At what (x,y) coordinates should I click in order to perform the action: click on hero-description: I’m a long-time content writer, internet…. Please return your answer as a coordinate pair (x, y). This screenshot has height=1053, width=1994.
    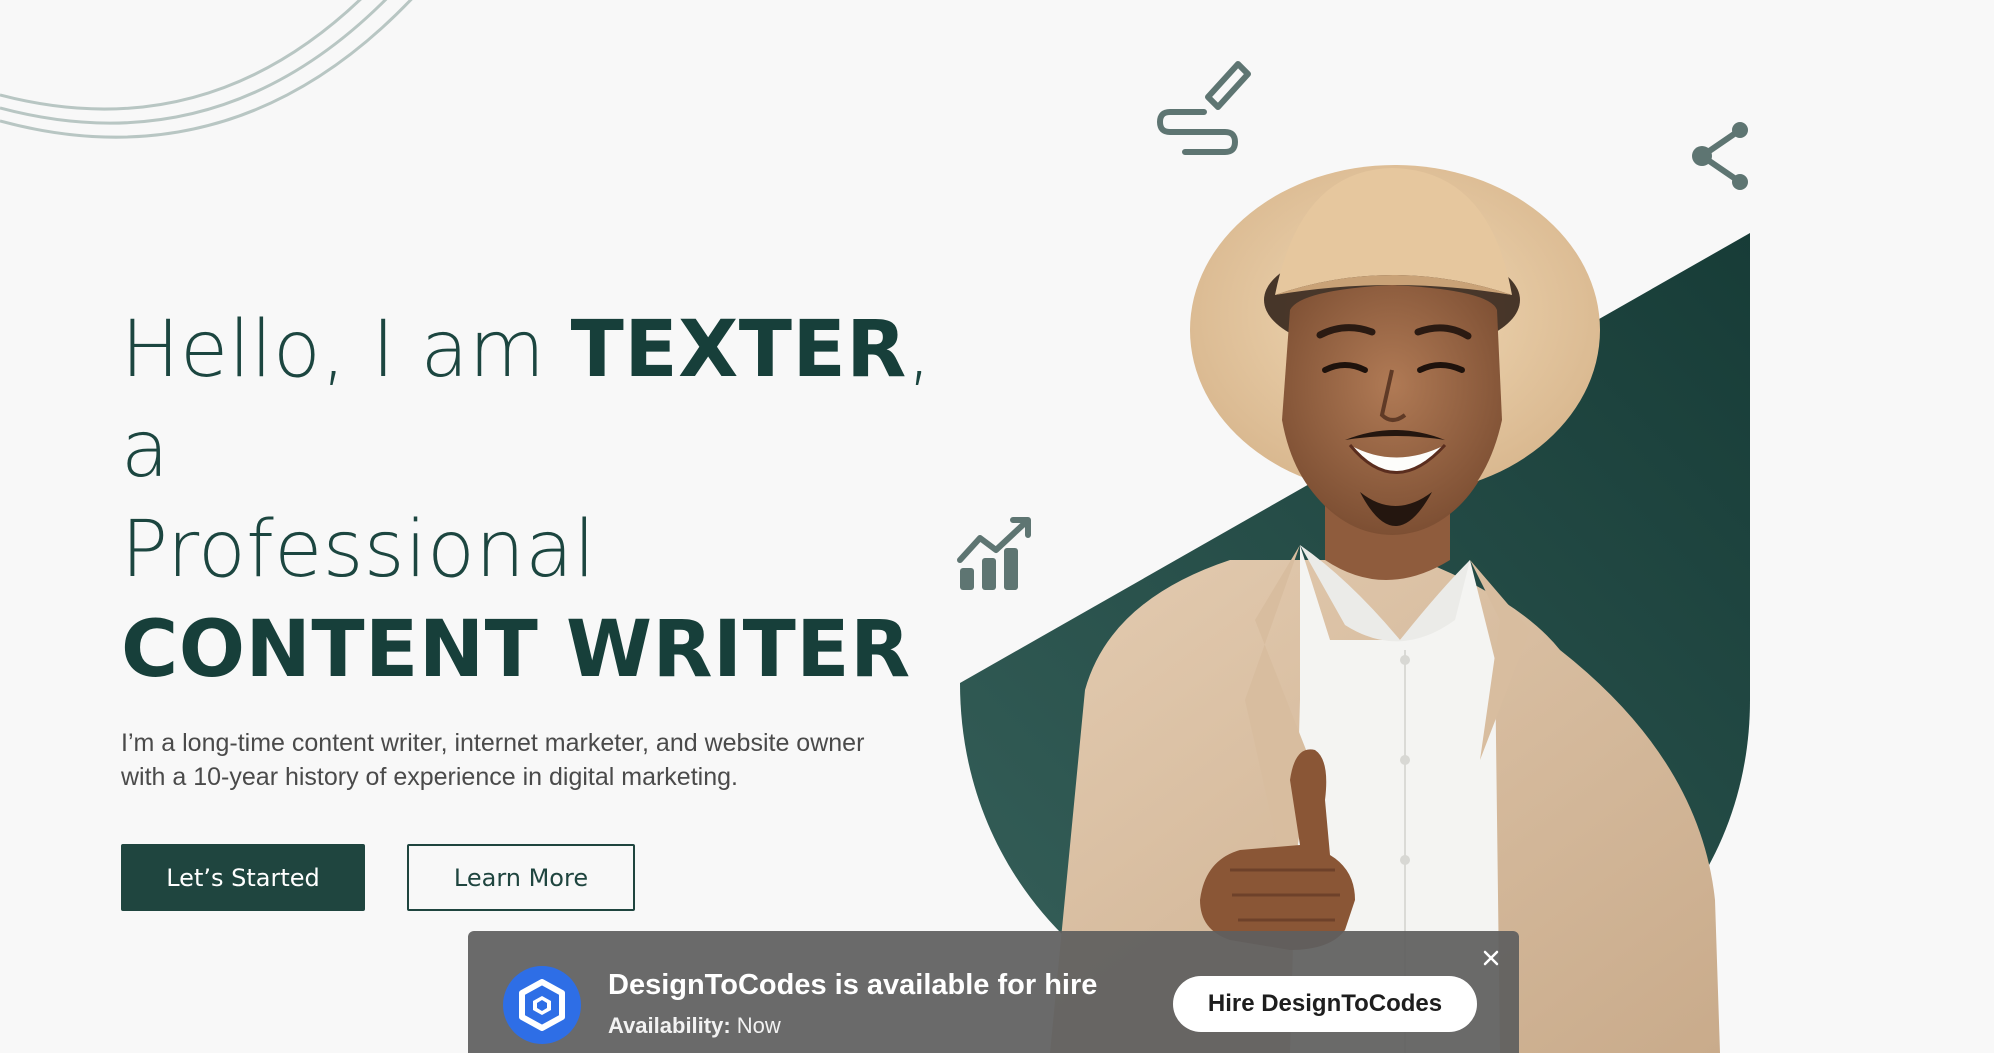
    Looking at the image, I should click on (493, 760).